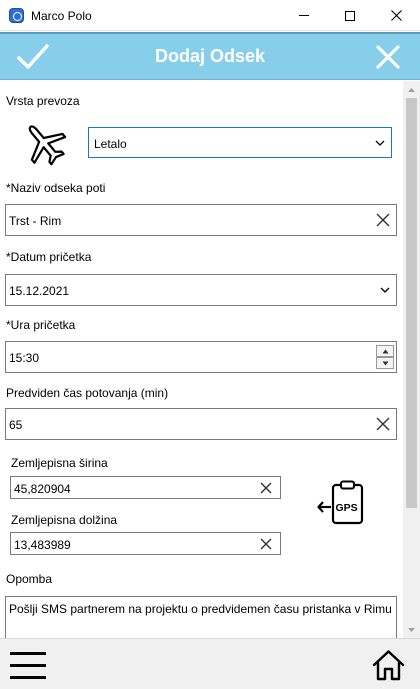 The width and height of the screenshot is (420, 689). I want to click on start-time-value: 15:30, so click(24, 358).